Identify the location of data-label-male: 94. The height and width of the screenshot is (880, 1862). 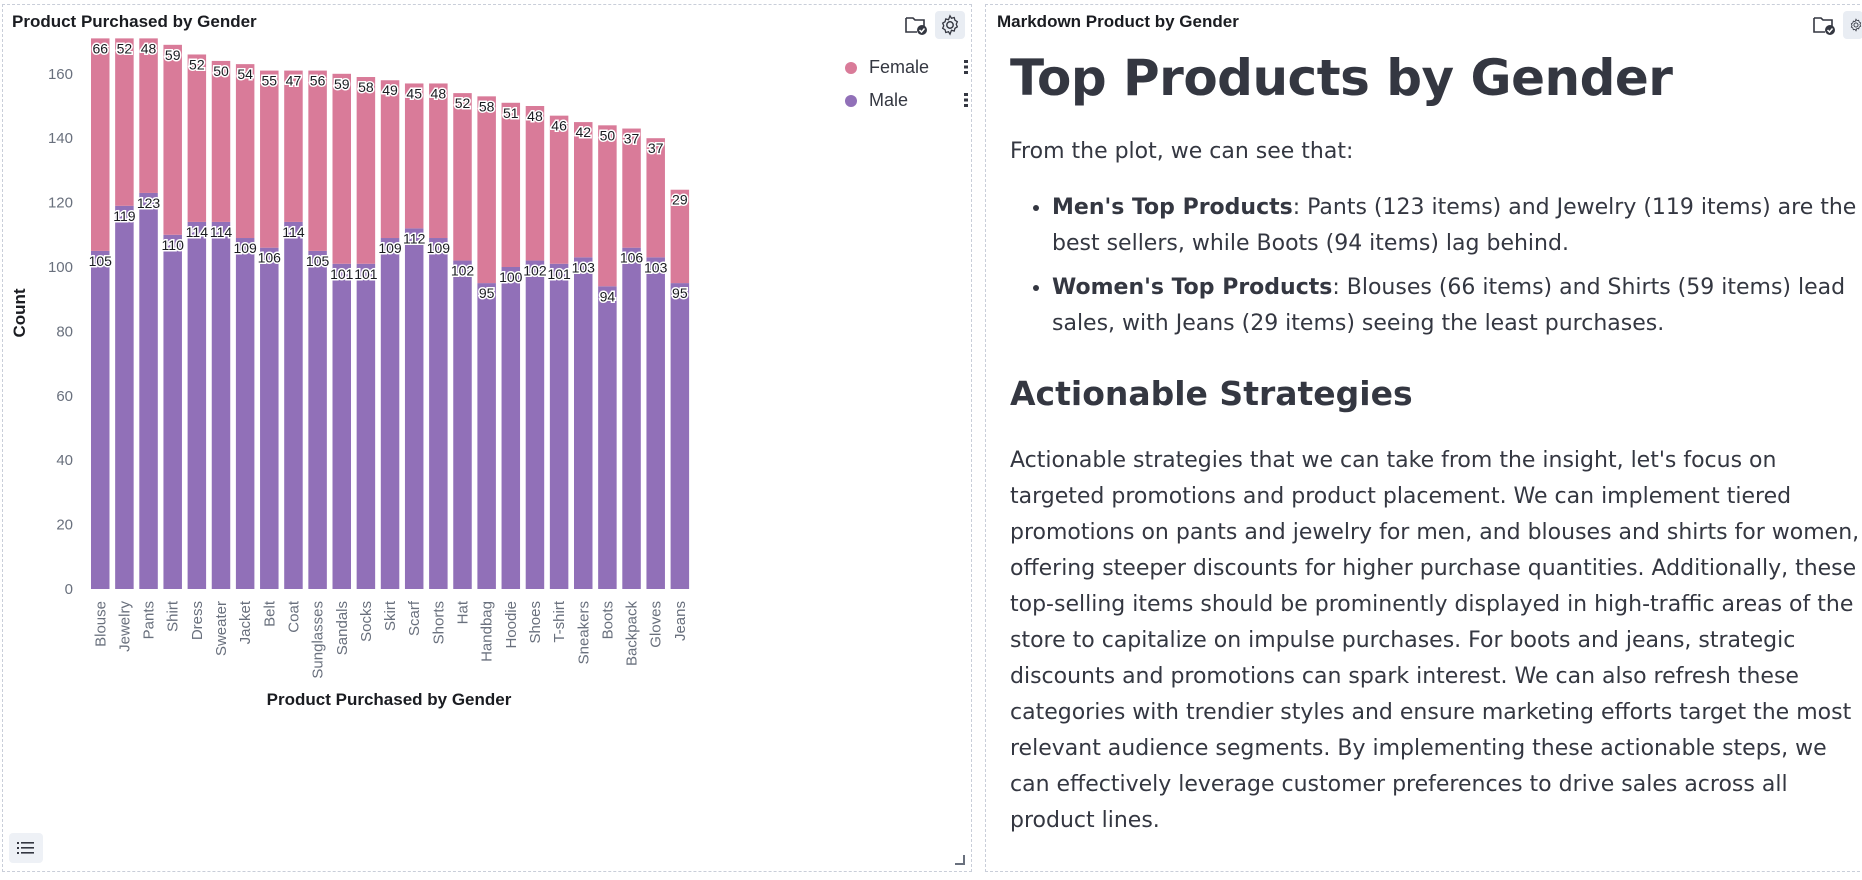
(608, 296).